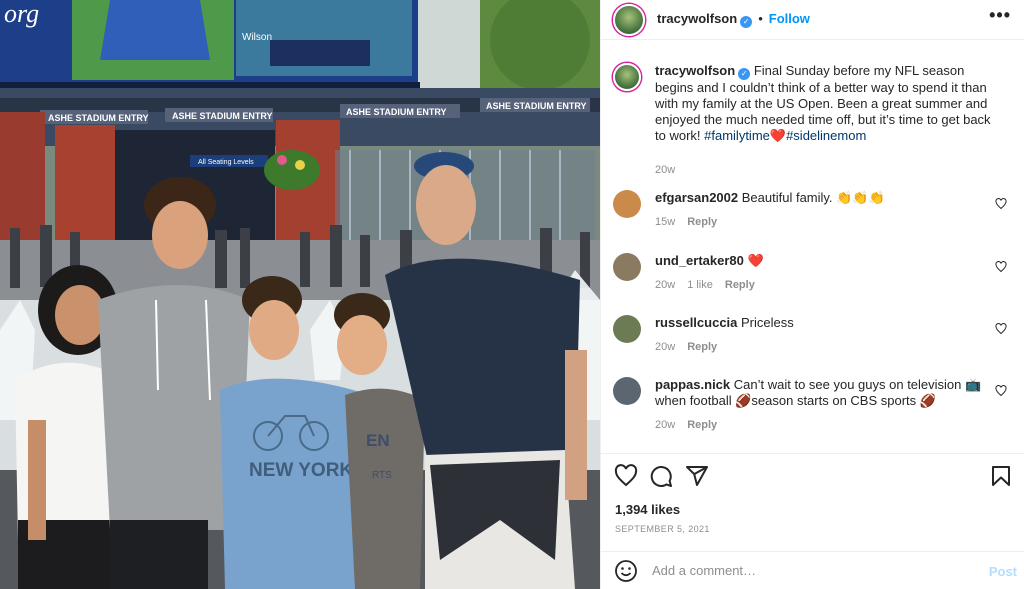 The height and width of the screenshot is (589, 1024). What do you see at coordinates (825, 222) in the screenshot?
I see `comment-meta: 15w Reply` at bounding box center [825, 222].